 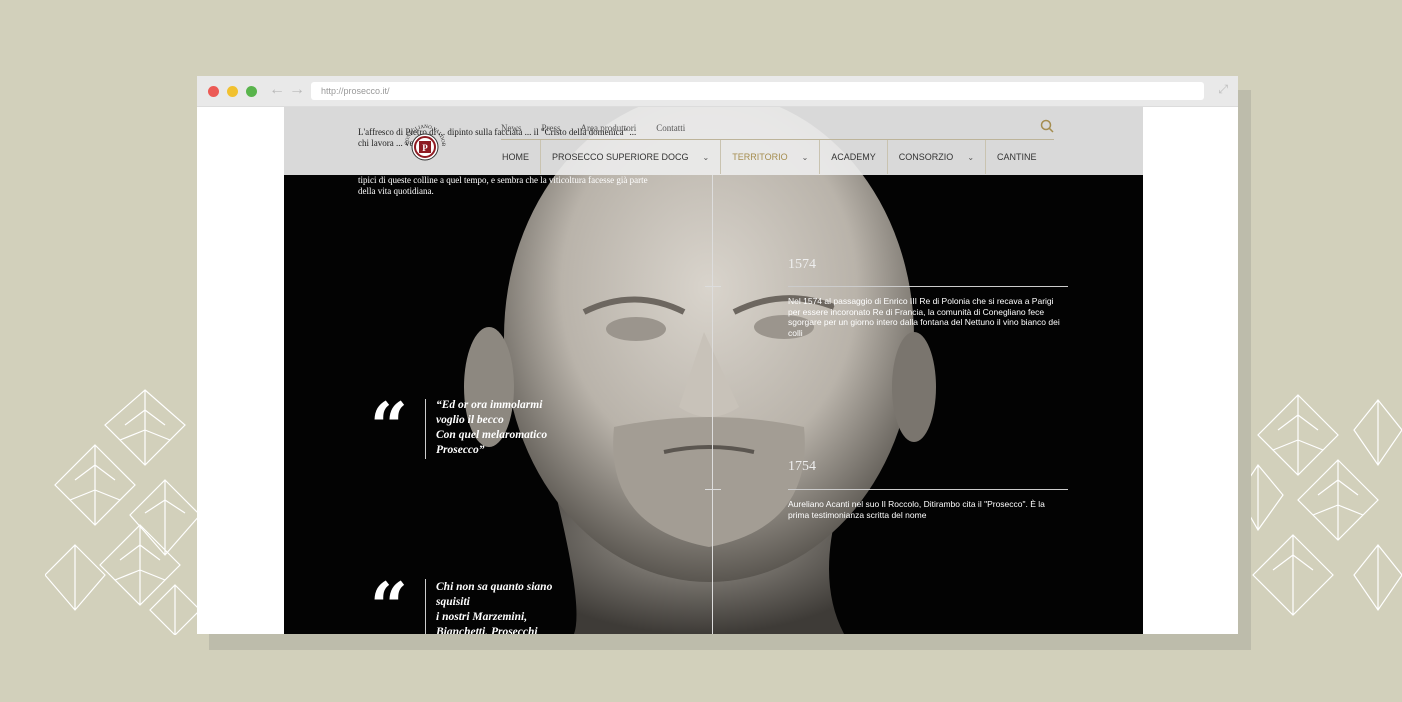 What do you see at coordinates (425, 148) in the screenshot?
I see `svg-text: P` at bounding box center [425, 148].